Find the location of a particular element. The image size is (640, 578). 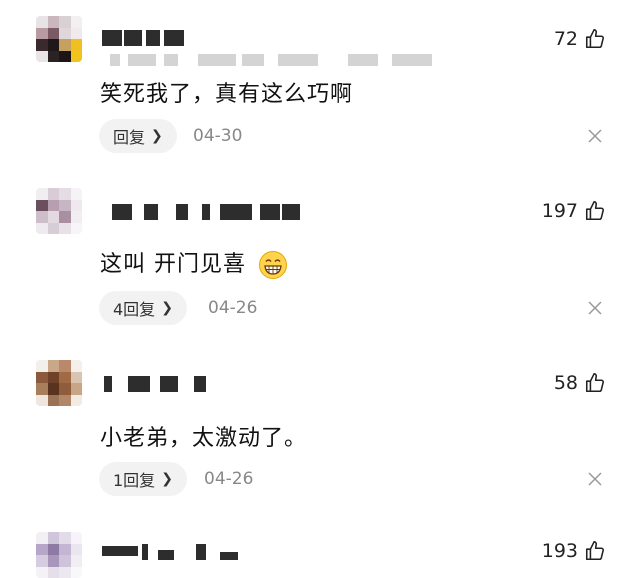

grinning-emoji-icon is located at coordinates (273, 265).